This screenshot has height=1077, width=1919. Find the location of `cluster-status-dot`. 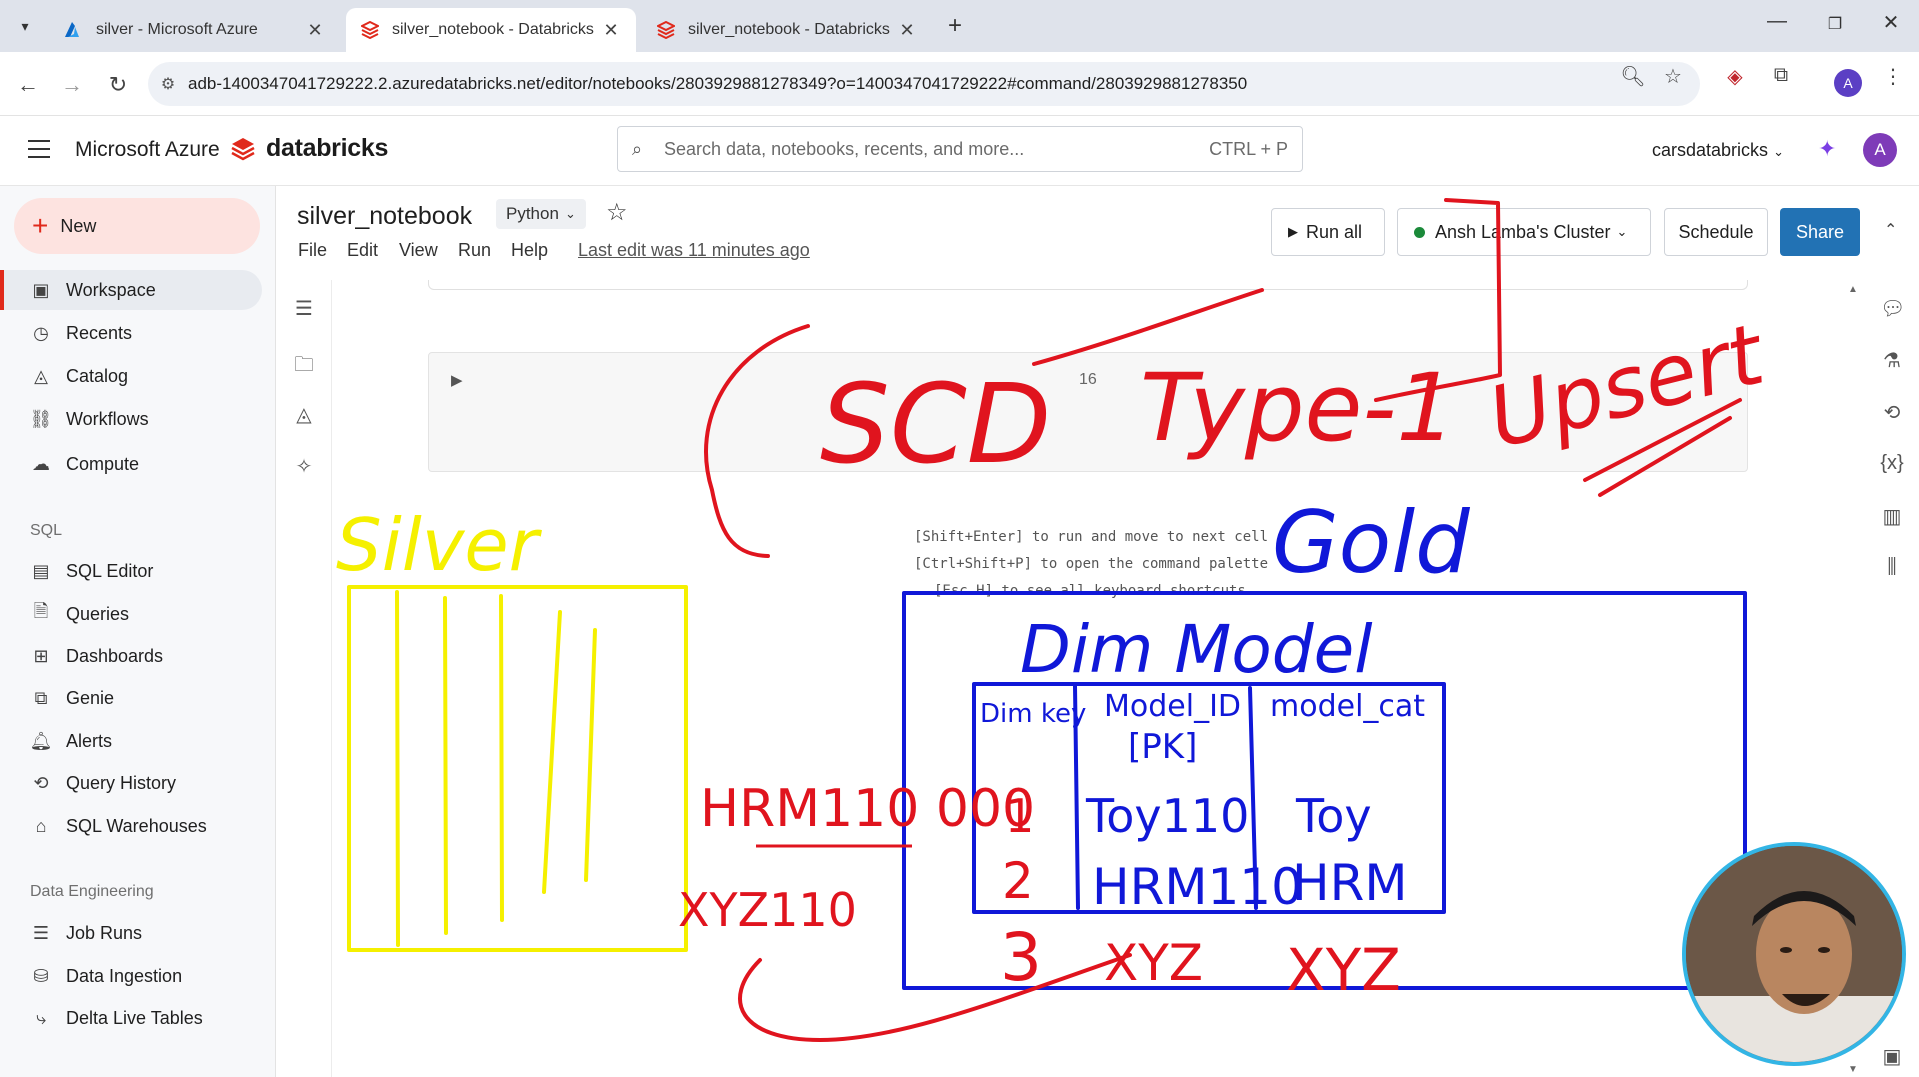

cluster-status-dot is located at coordinates (1419, 232).